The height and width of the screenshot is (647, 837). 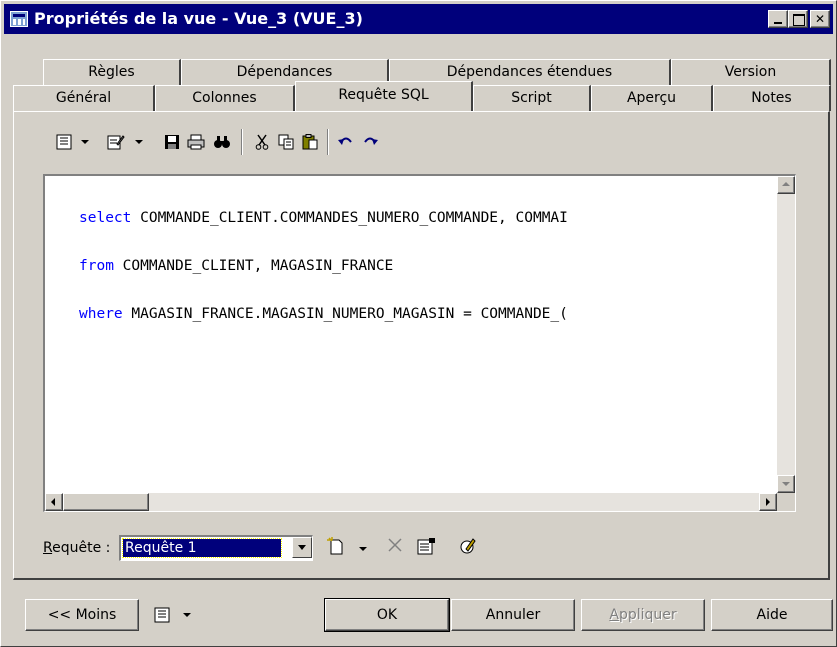 I want to click on cancel-button: Annuler, so click(x=513, y=615).